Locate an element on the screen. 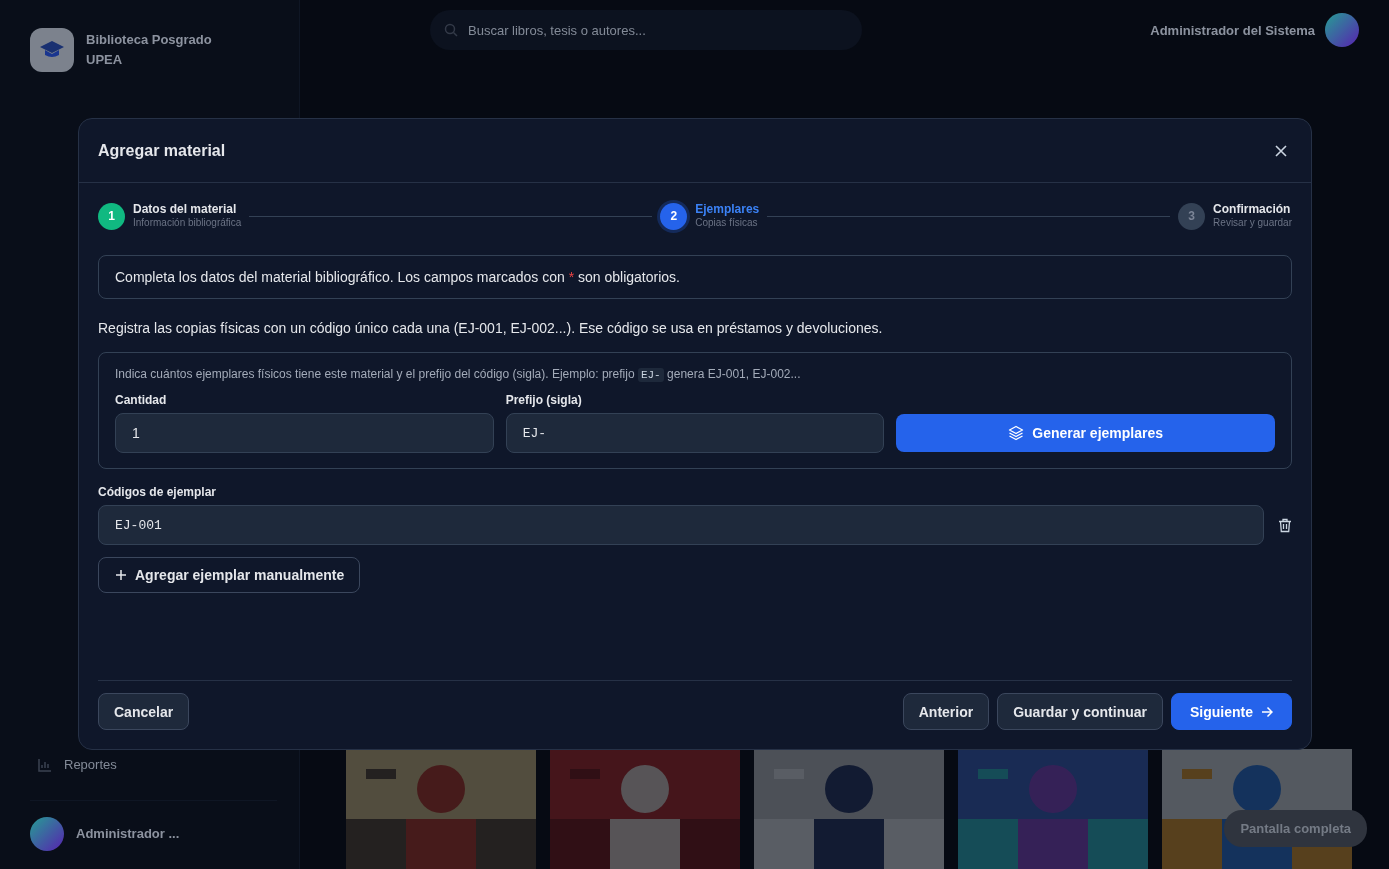  field-label: Códigos de ejemplar is located at coordinates (158, 492).